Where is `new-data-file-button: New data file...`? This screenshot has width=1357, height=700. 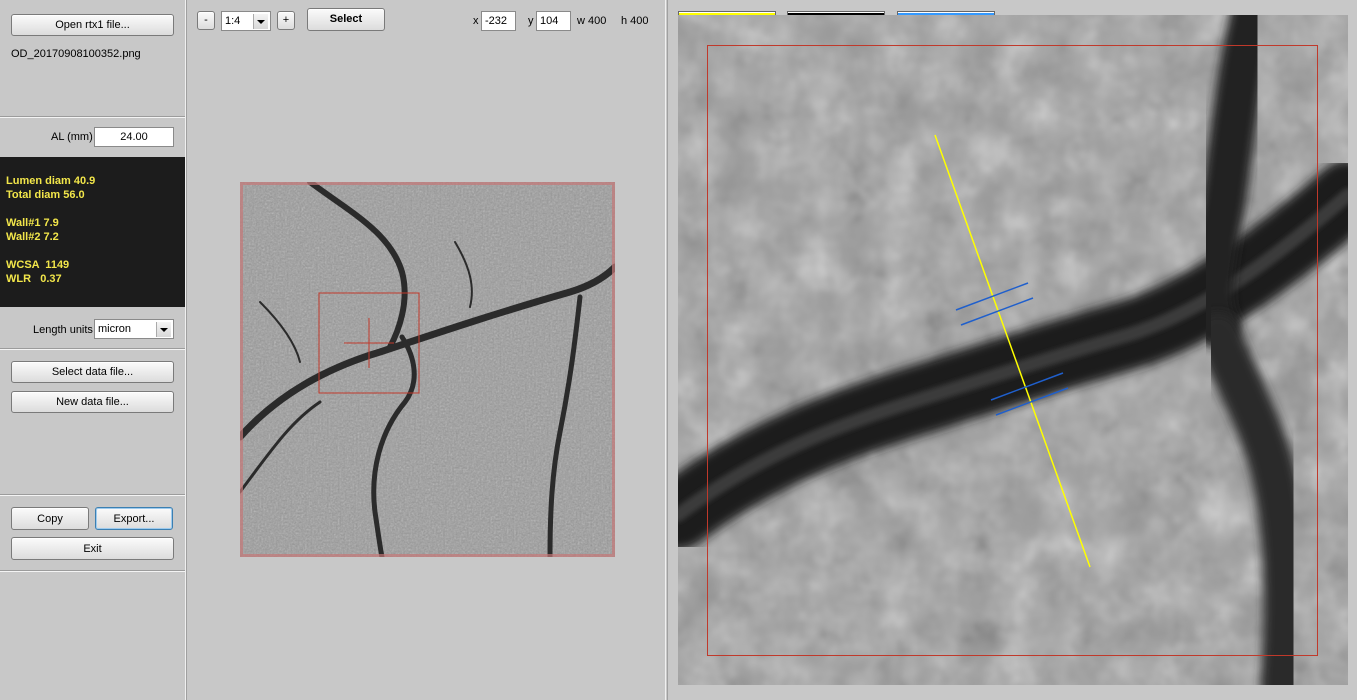 new-data-file-button: New data file... is located at coordinates (92, 402).